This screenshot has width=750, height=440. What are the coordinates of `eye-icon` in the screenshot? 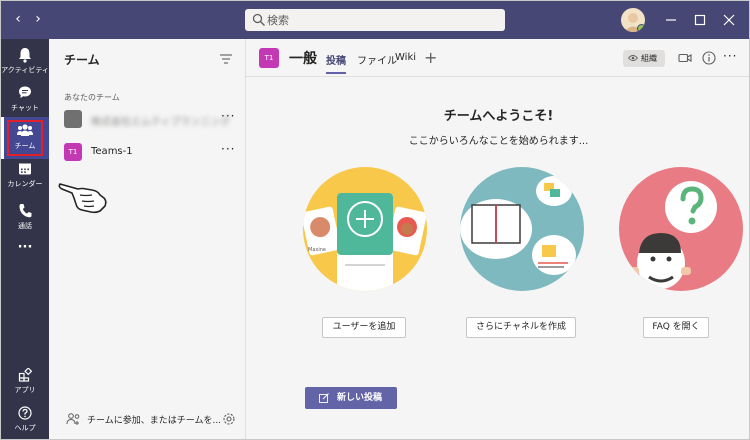 It's located at (633, 58).